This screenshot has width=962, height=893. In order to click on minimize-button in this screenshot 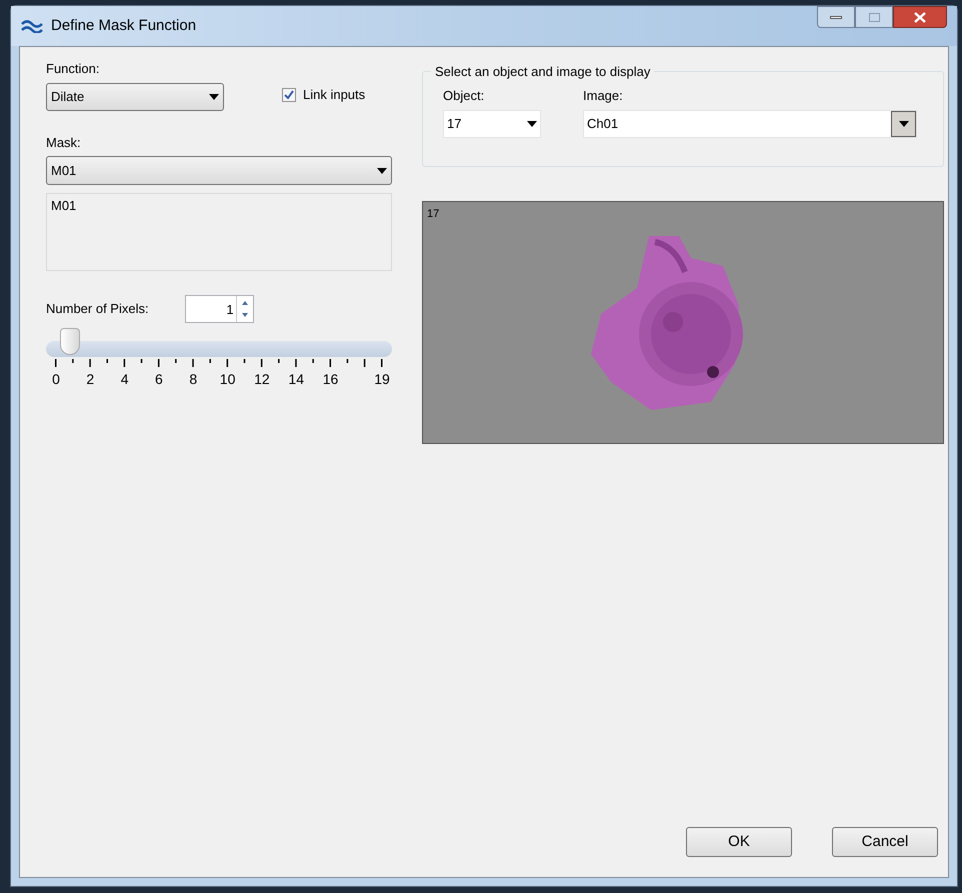, I will do `click(836, 17)`.